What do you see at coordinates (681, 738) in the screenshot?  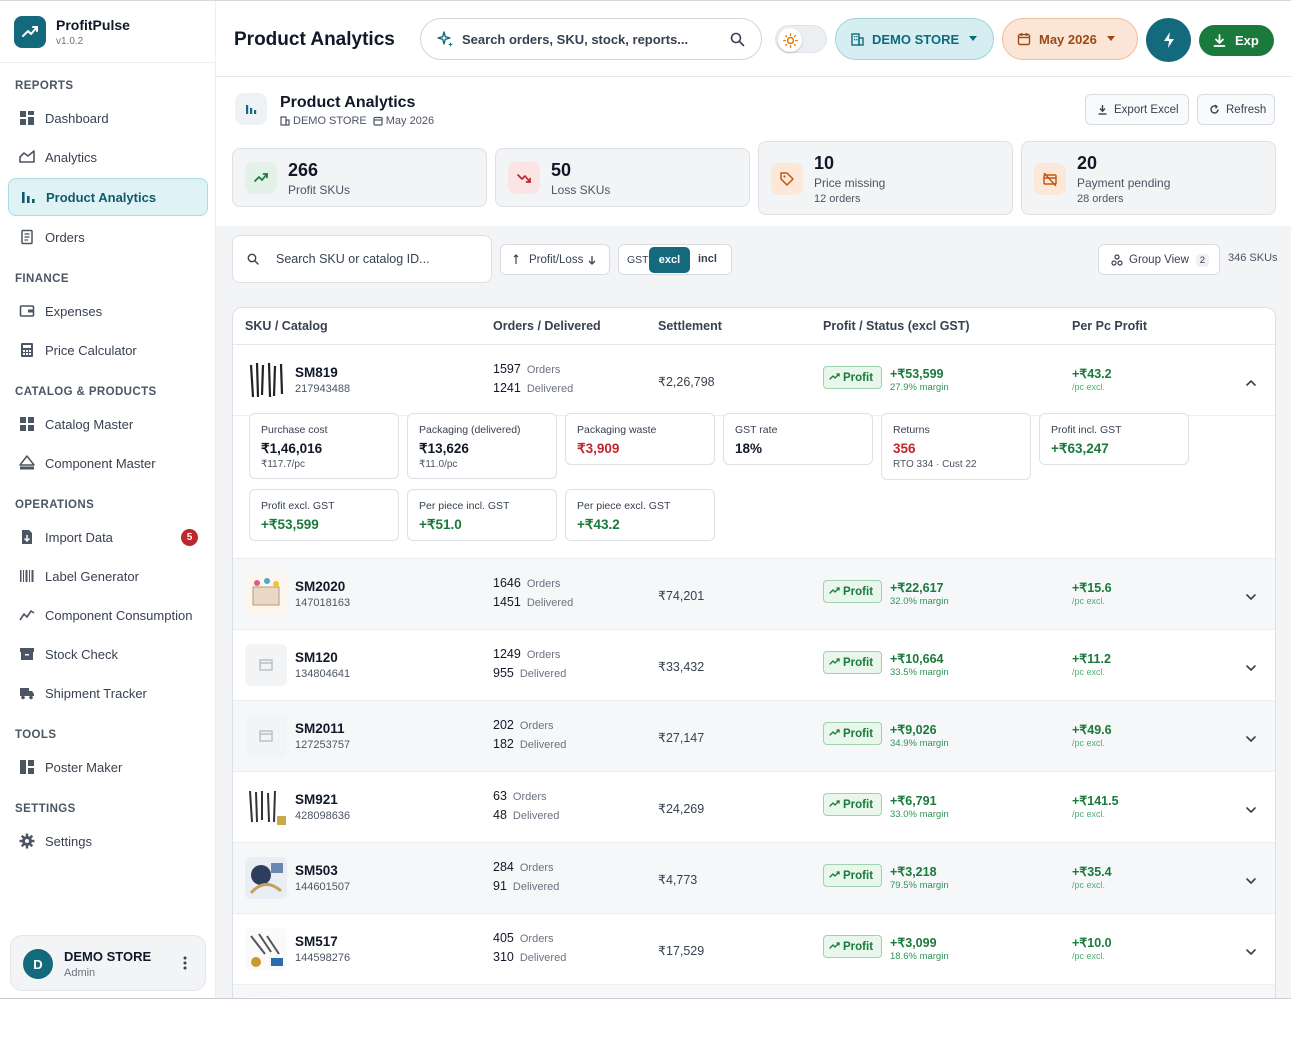 I see `settlement-amount: ₹27,147` at bounding box center [681, 738].